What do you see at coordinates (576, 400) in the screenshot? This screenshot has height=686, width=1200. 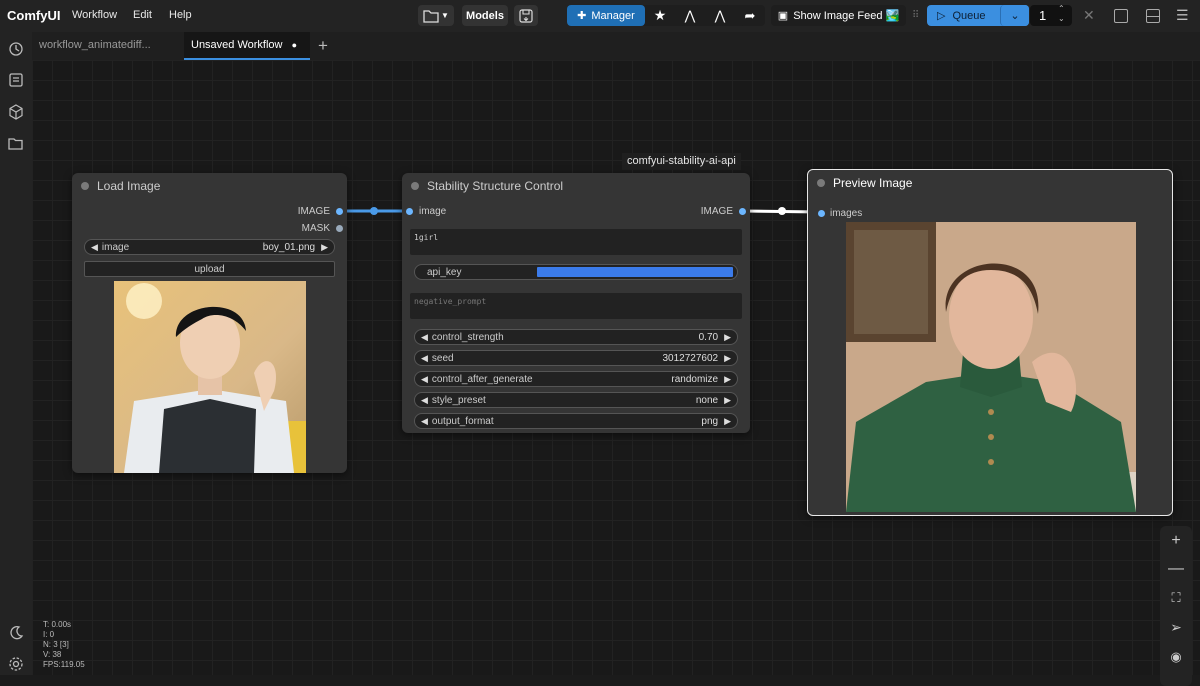 I see `style-preset-widget: ◀ style_preset none ▶` at bounding box center [576, 400].